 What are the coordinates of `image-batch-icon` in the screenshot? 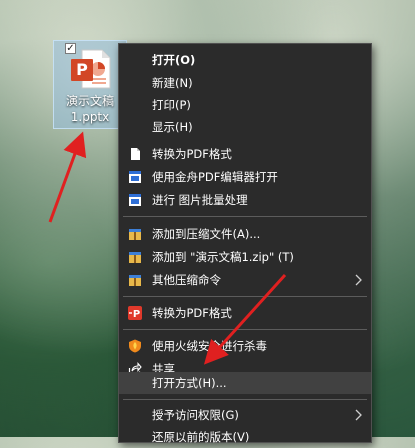 It's located at (135, 200).